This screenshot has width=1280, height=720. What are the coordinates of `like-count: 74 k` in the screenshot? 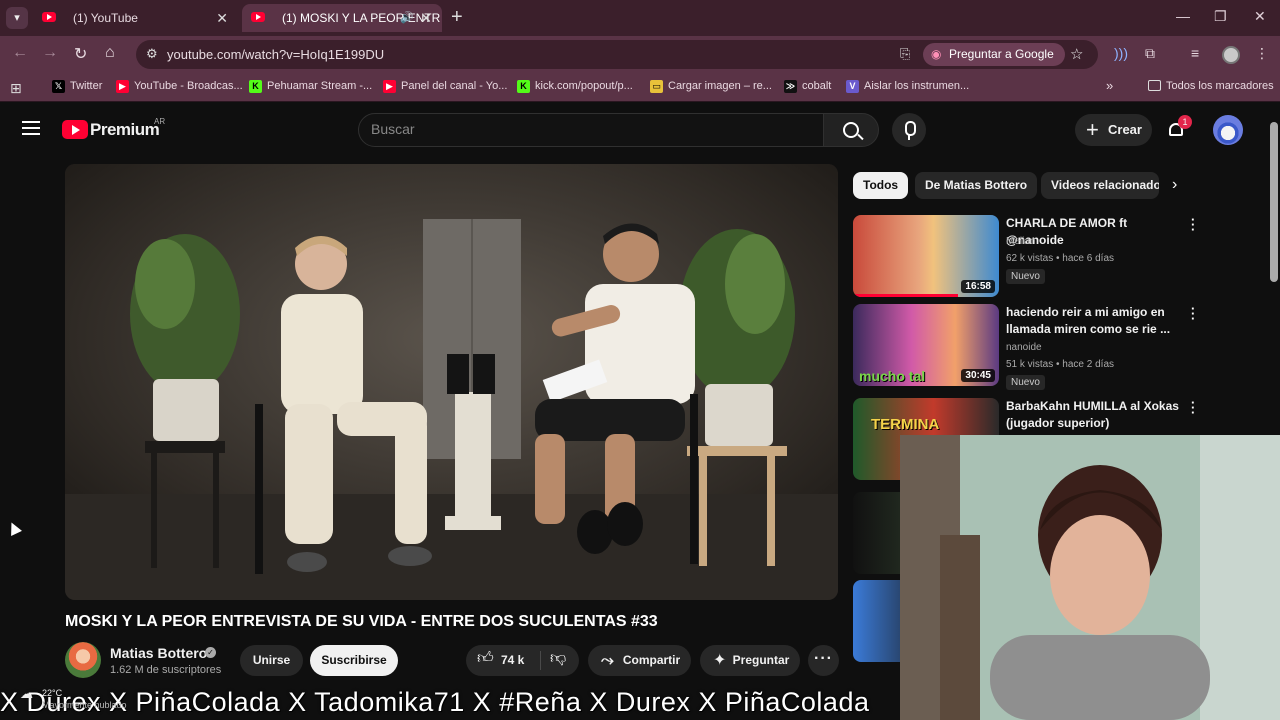 It's located at (512, 660).